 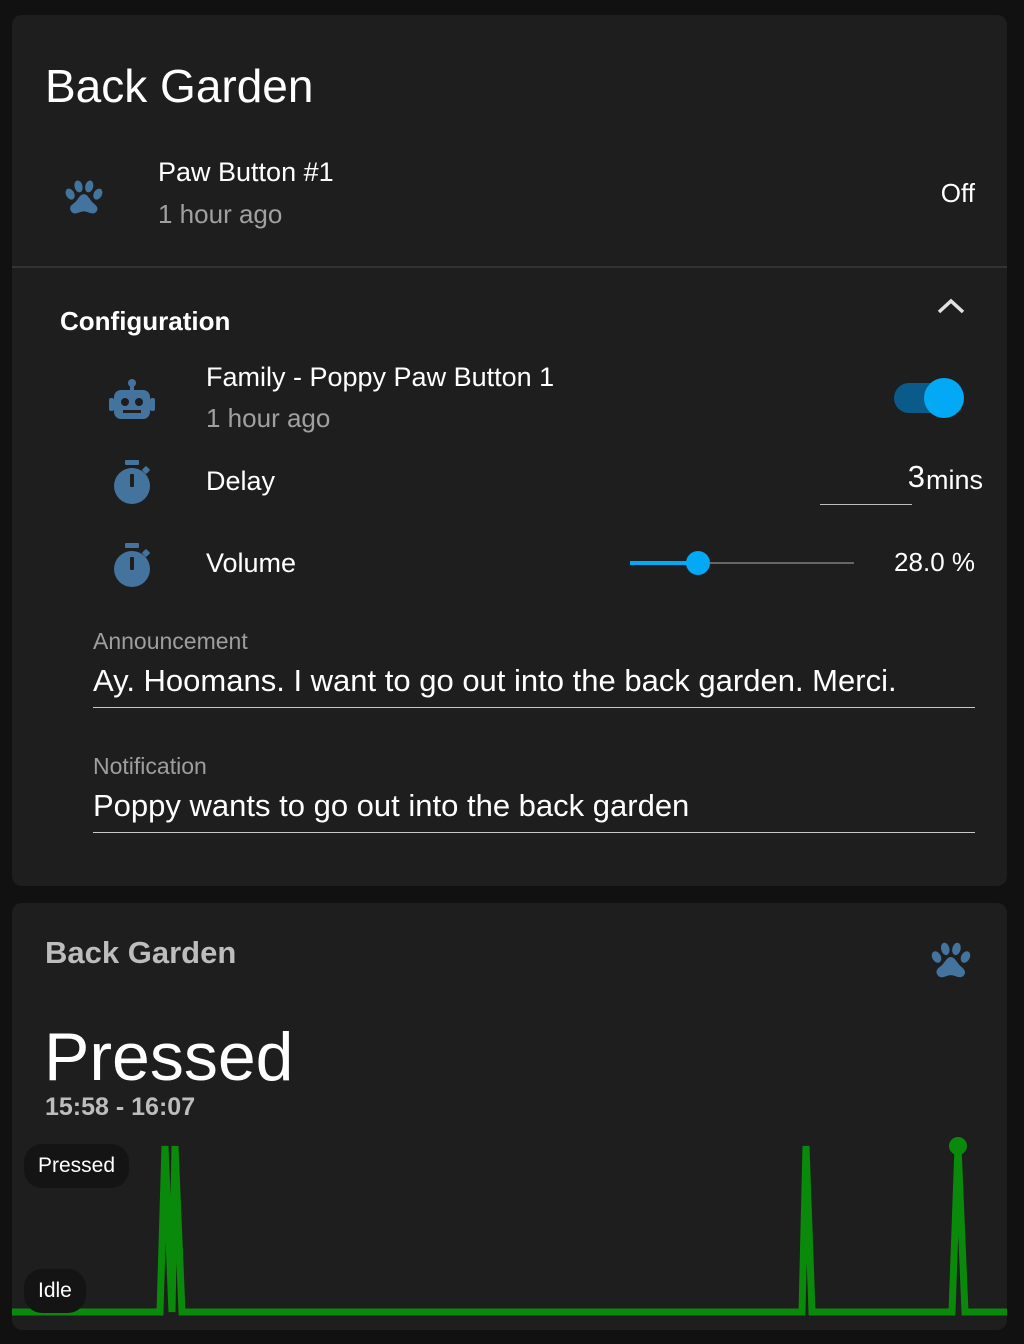 What do you see at coordinates (268, 418) in the screenshot?
I see `automation-last-changed: 1 hour ago` at bounding box center [268, 418].